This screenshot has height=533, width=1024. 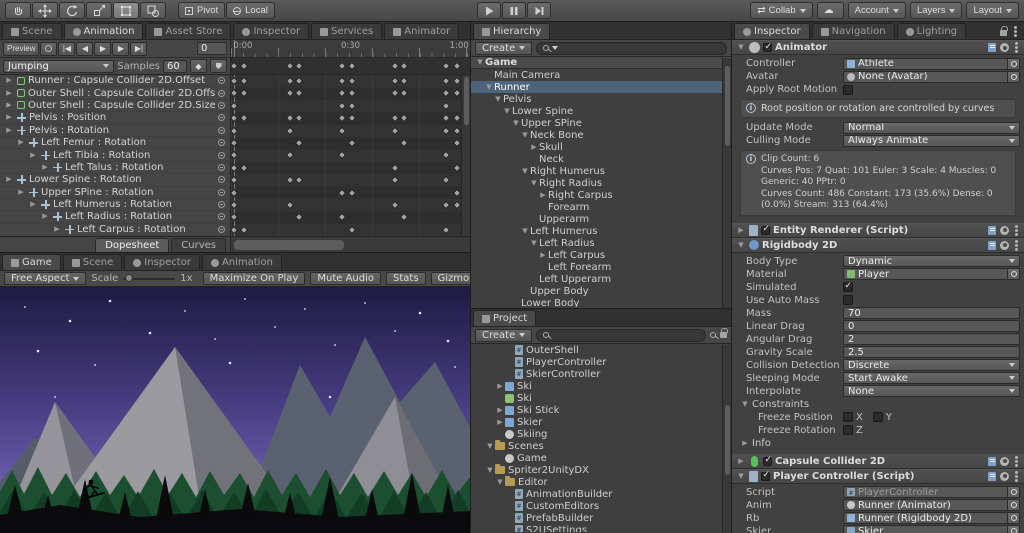 What do you see at coordinates (241, 262) in the screenshot?
I see `tab-animation-2: Animation` at bounding box center [241, 262].